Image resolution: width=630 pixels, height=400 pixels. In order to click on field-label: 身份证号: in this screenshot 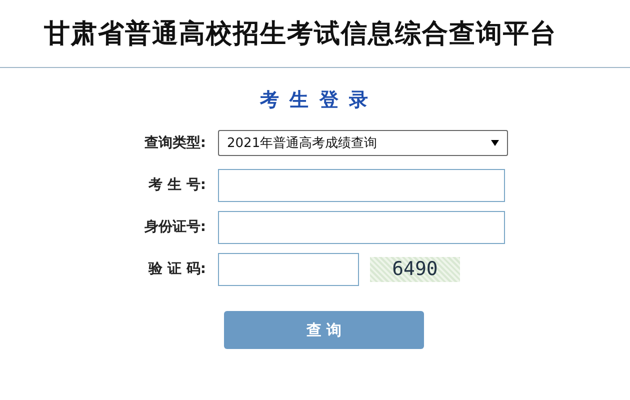, I will do `click(175, 227)`.